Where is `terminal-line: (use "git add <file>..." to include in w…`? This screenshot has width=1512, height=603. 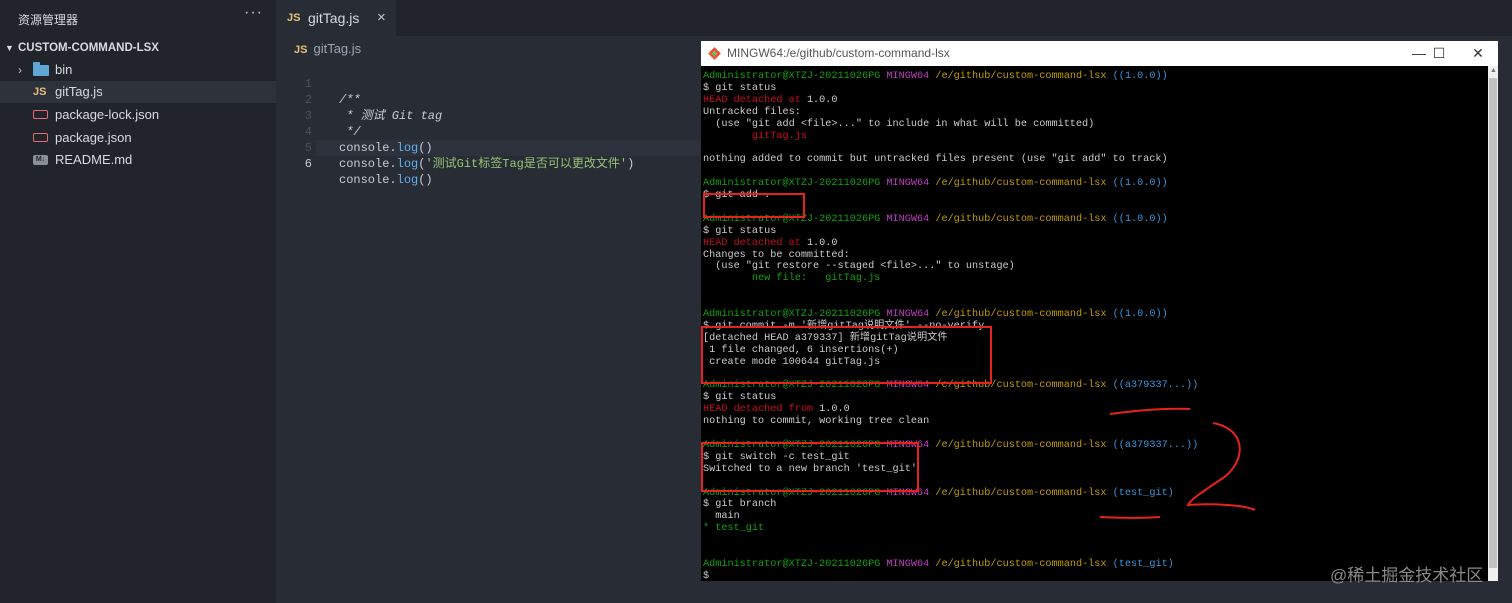 terminal-line: (use "git add <file>..." to include in w… is located at coordinates (898, 125).